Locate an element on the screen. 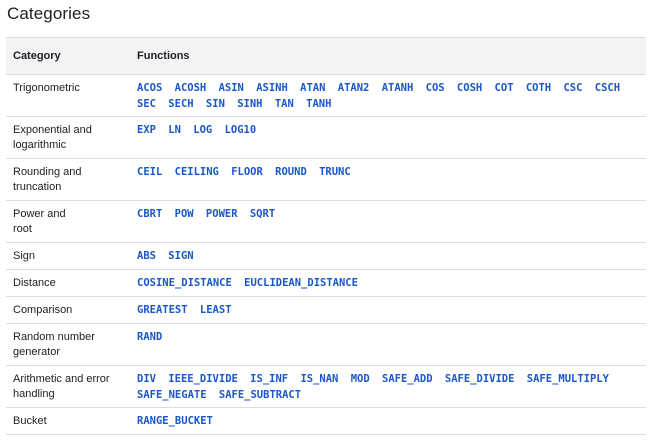 The image size is (656, 442). functions-cell: CBRT POW POWER SQRT is located at coordinates (391, 221).